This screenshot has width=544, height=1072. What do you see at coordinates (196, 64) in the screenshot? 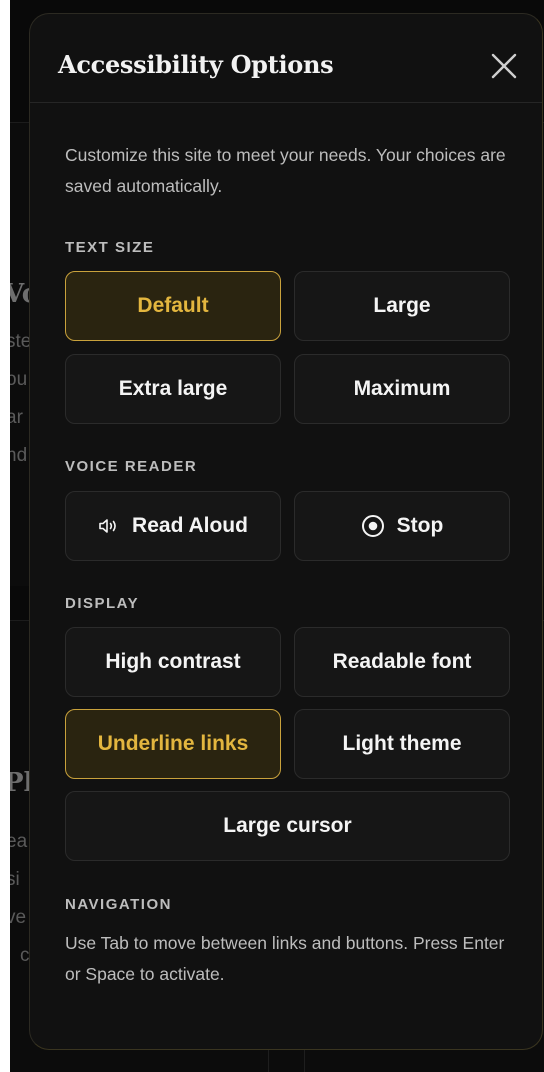
I see `panel-title: Accessibility Options` at bounding box center [196, 64].